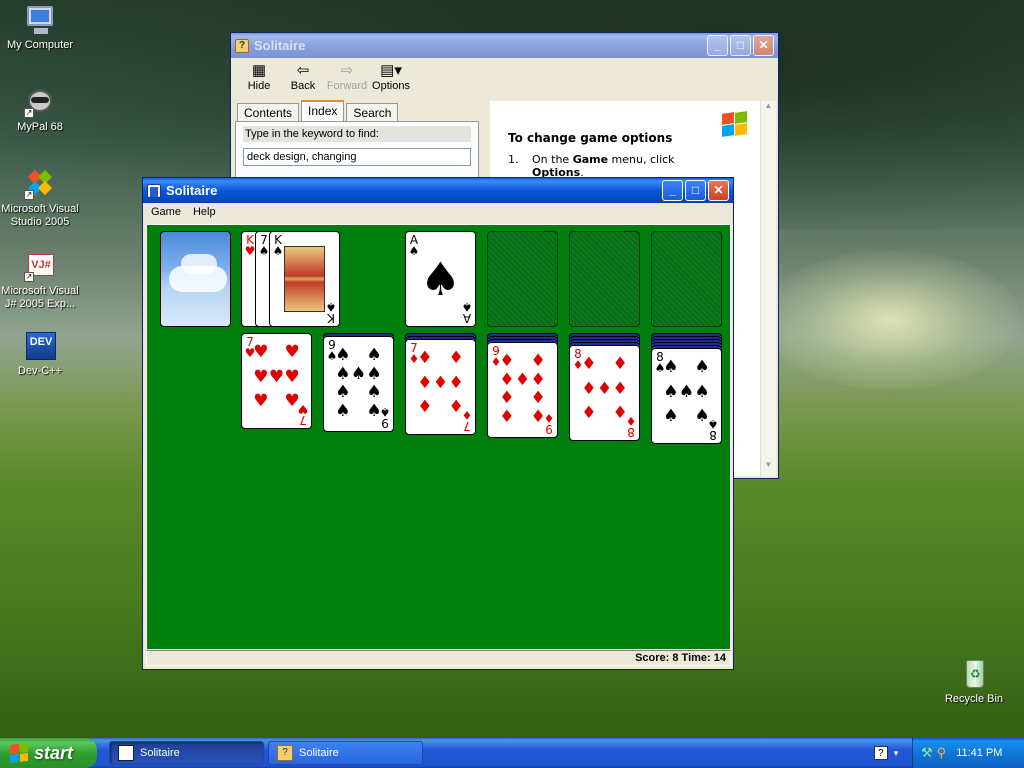  I want to click on desktop-icon-mypal: ↗ MyPal 68, so click(40, 110).